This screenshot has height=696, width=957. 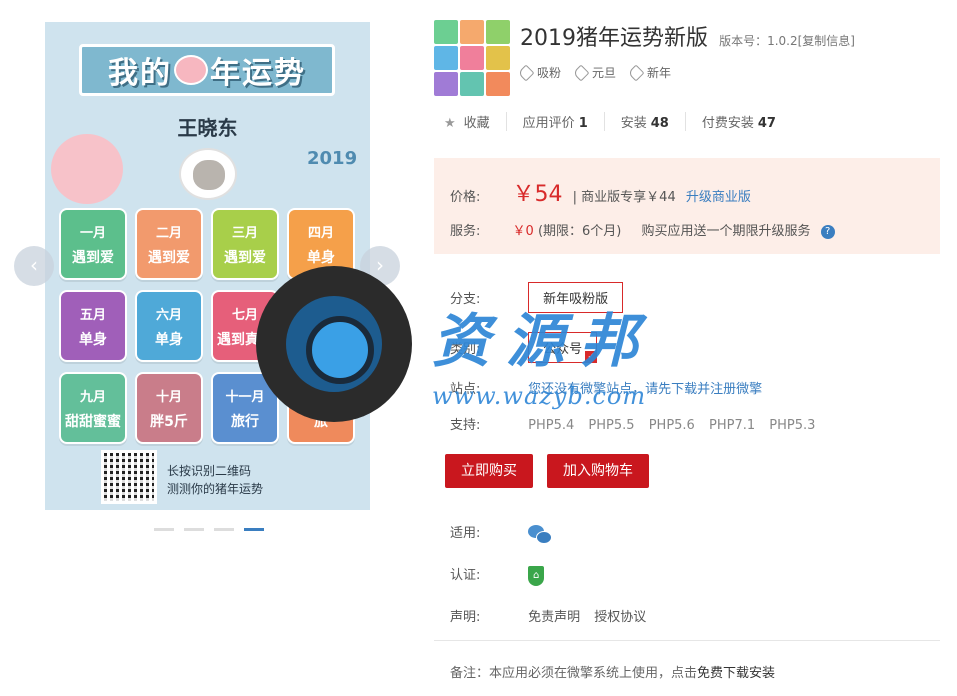 I want to click on month-fortune: 旅行, so click(x=245, y=421).